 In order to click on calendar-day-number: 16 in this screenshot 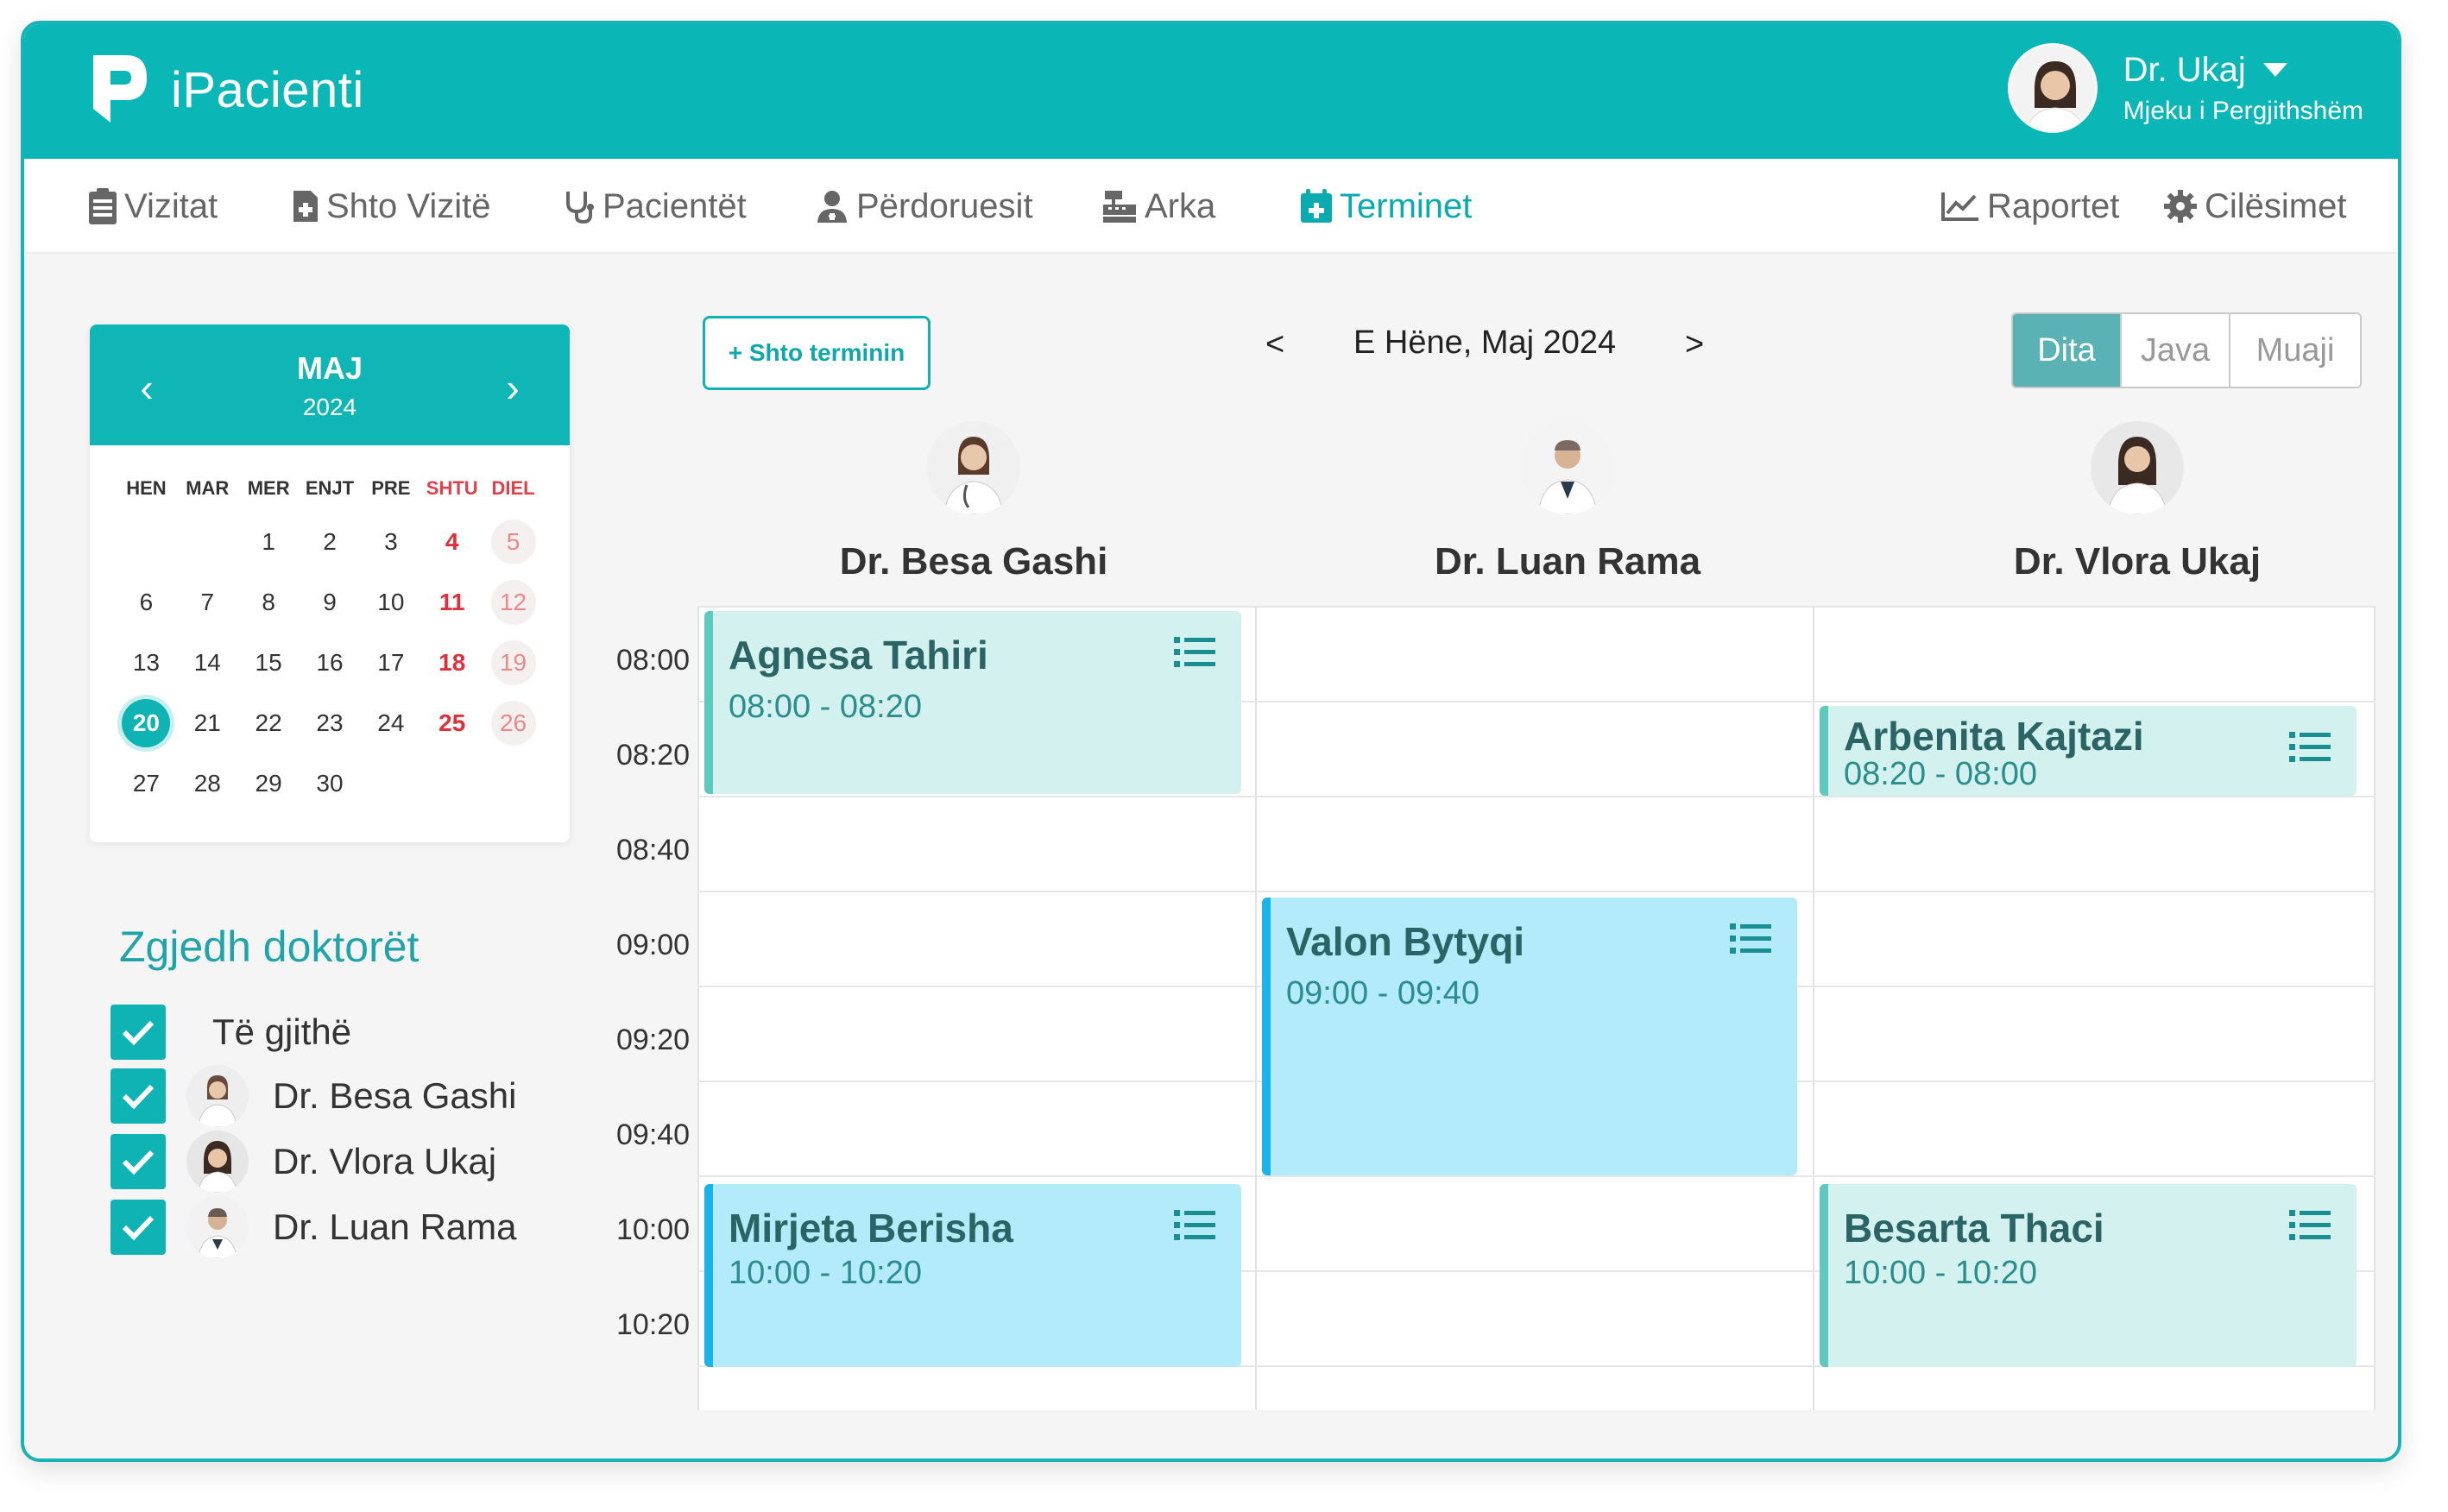, I will do `click(330, 663)`.